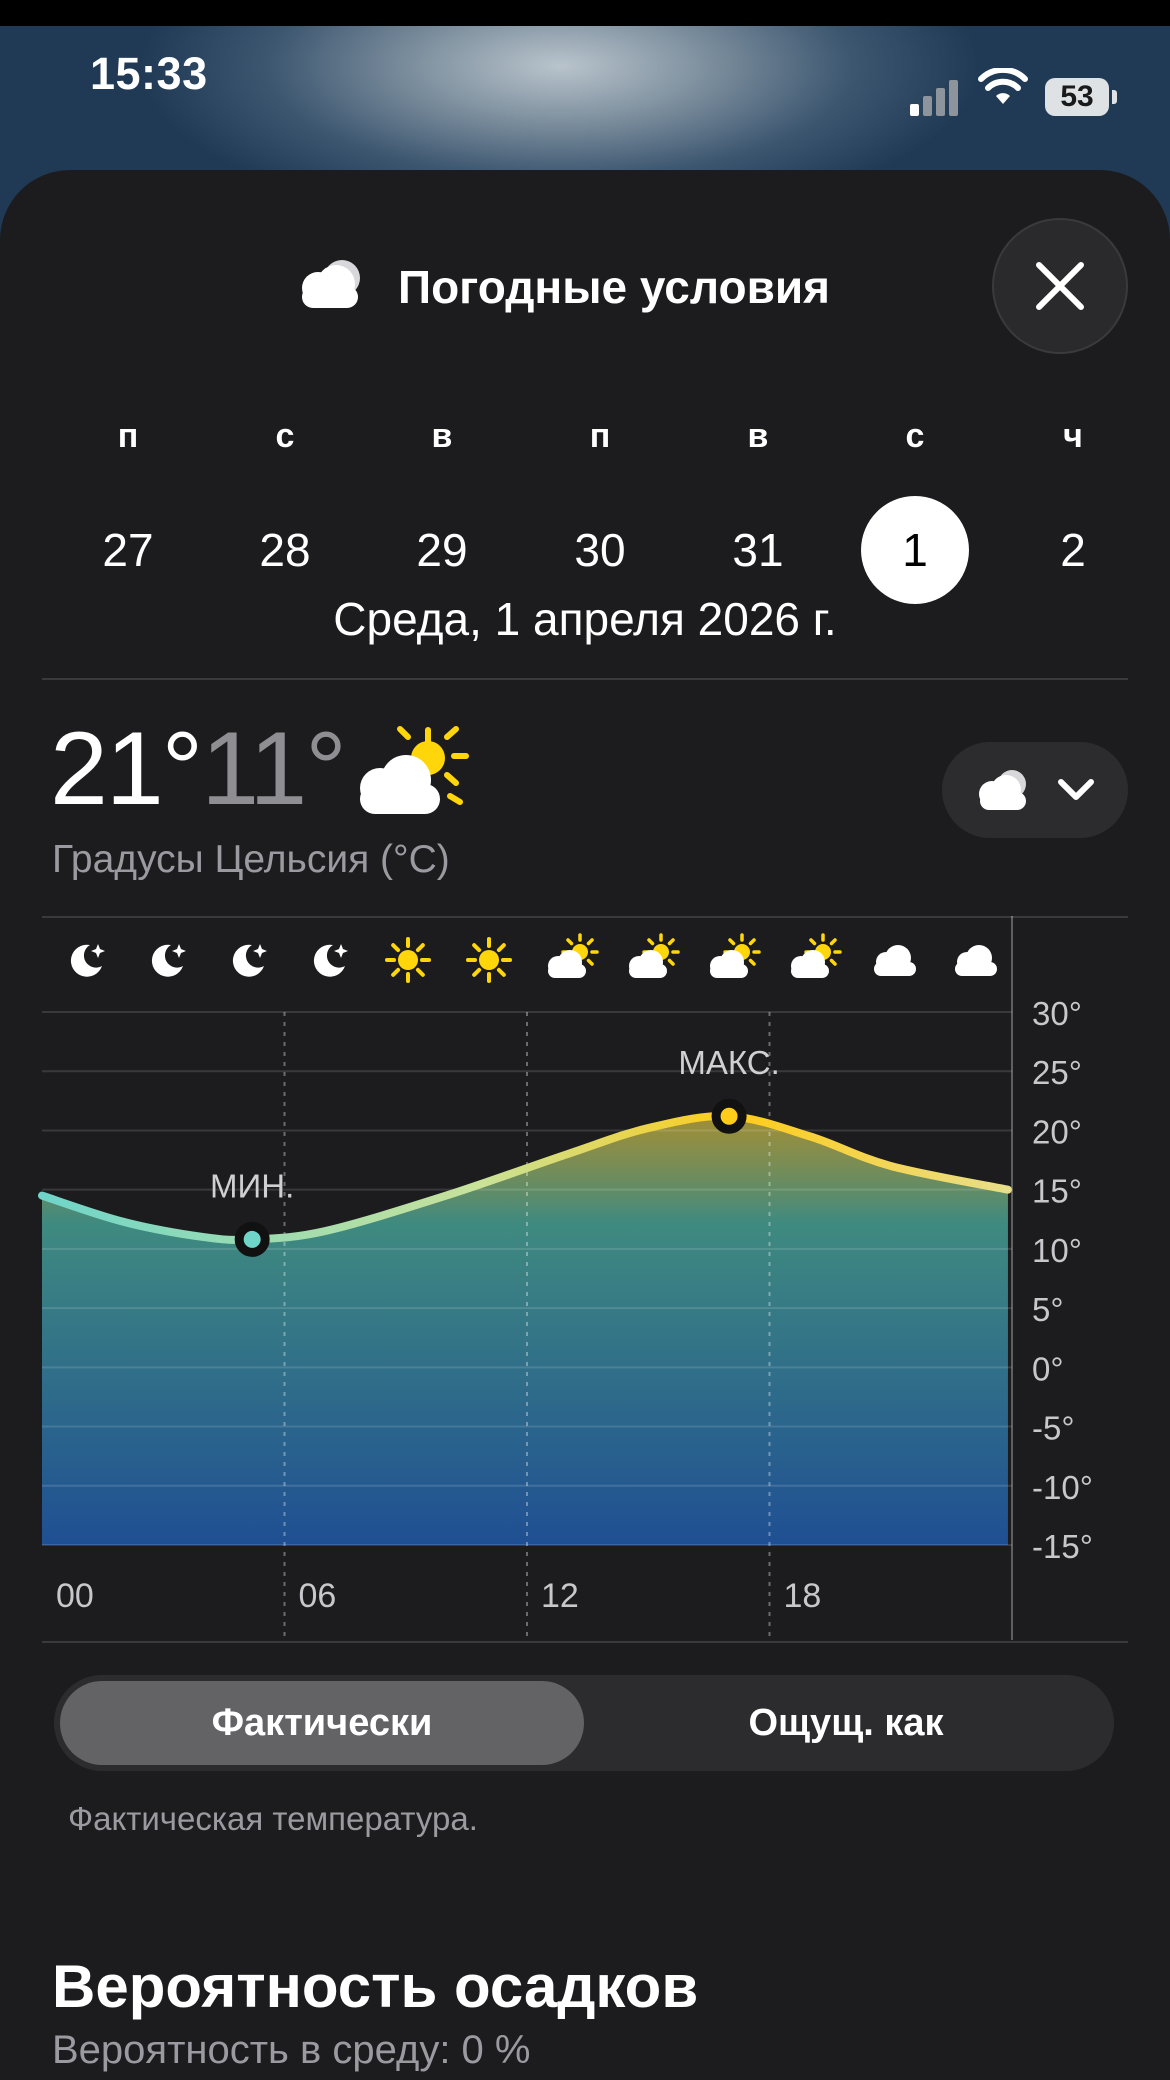 Image resolution: width=1170 pixels, height=2080 pixels. Describe the element at coordinates (291, 2050) in the screenshot. I see `precipitation-subtitle: Вероятность в среду: 0 %` at that location.